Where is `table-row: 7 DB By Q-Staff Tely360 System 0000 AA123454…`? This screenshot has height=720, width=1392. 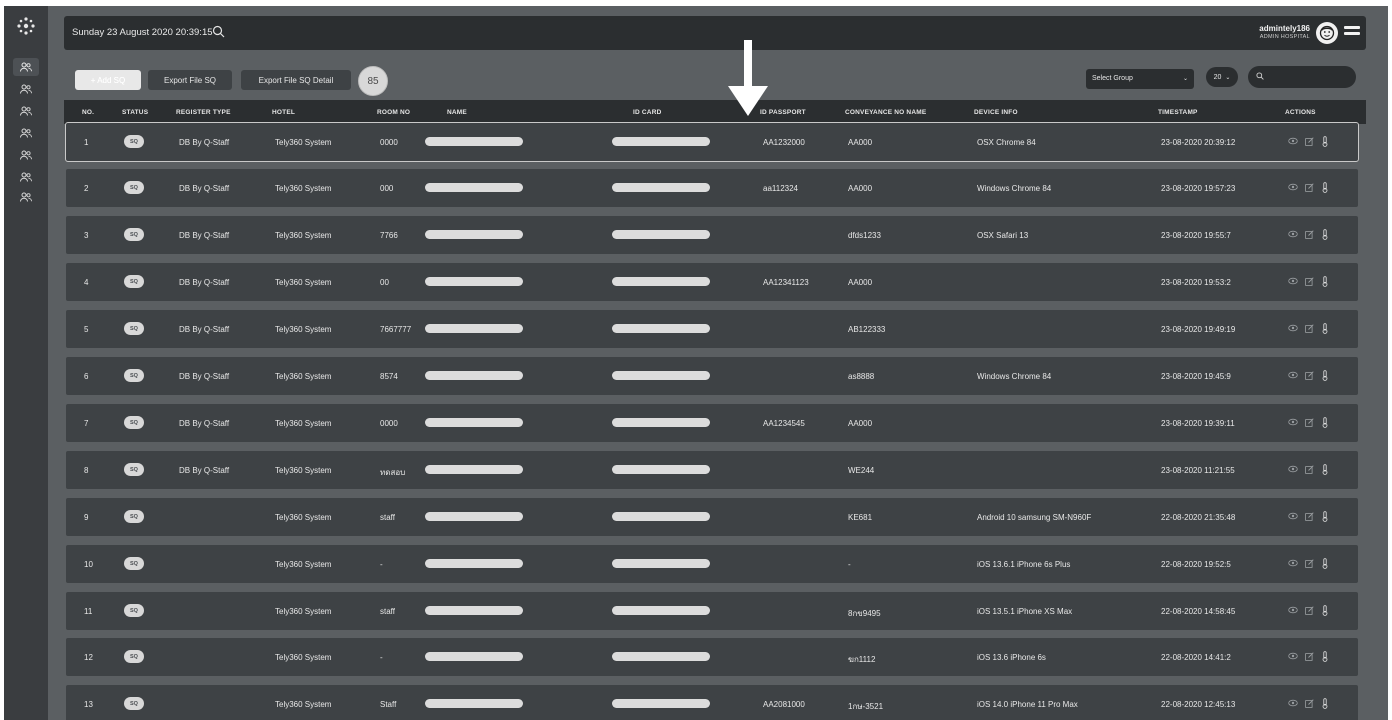
table-row: 7 DB By Q-Staff Tely360 System 0000 AA123454… is located at coordinates (712, 423).